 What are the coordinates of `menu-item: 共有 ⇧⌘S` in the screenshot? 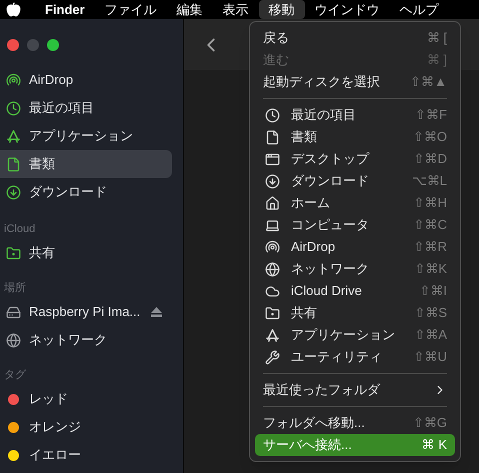 It's located at (355, 313).